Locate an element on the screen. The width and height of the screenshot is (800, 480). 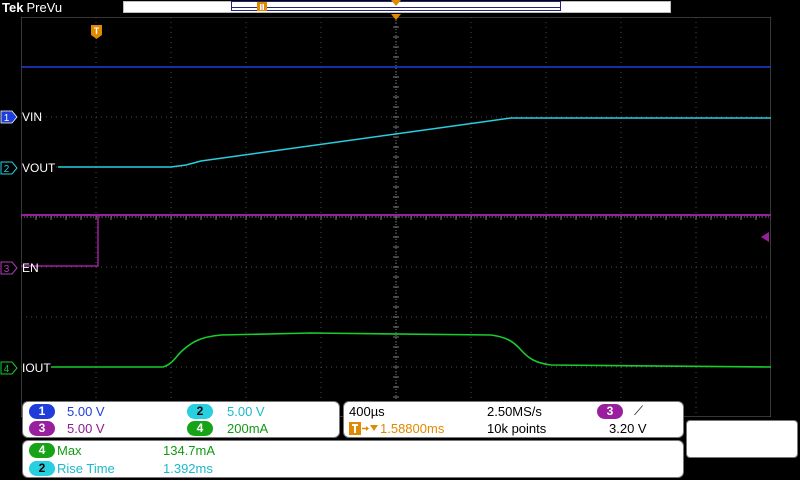
meas2-channel-badge: 2 is located at coordinates (42, 468).